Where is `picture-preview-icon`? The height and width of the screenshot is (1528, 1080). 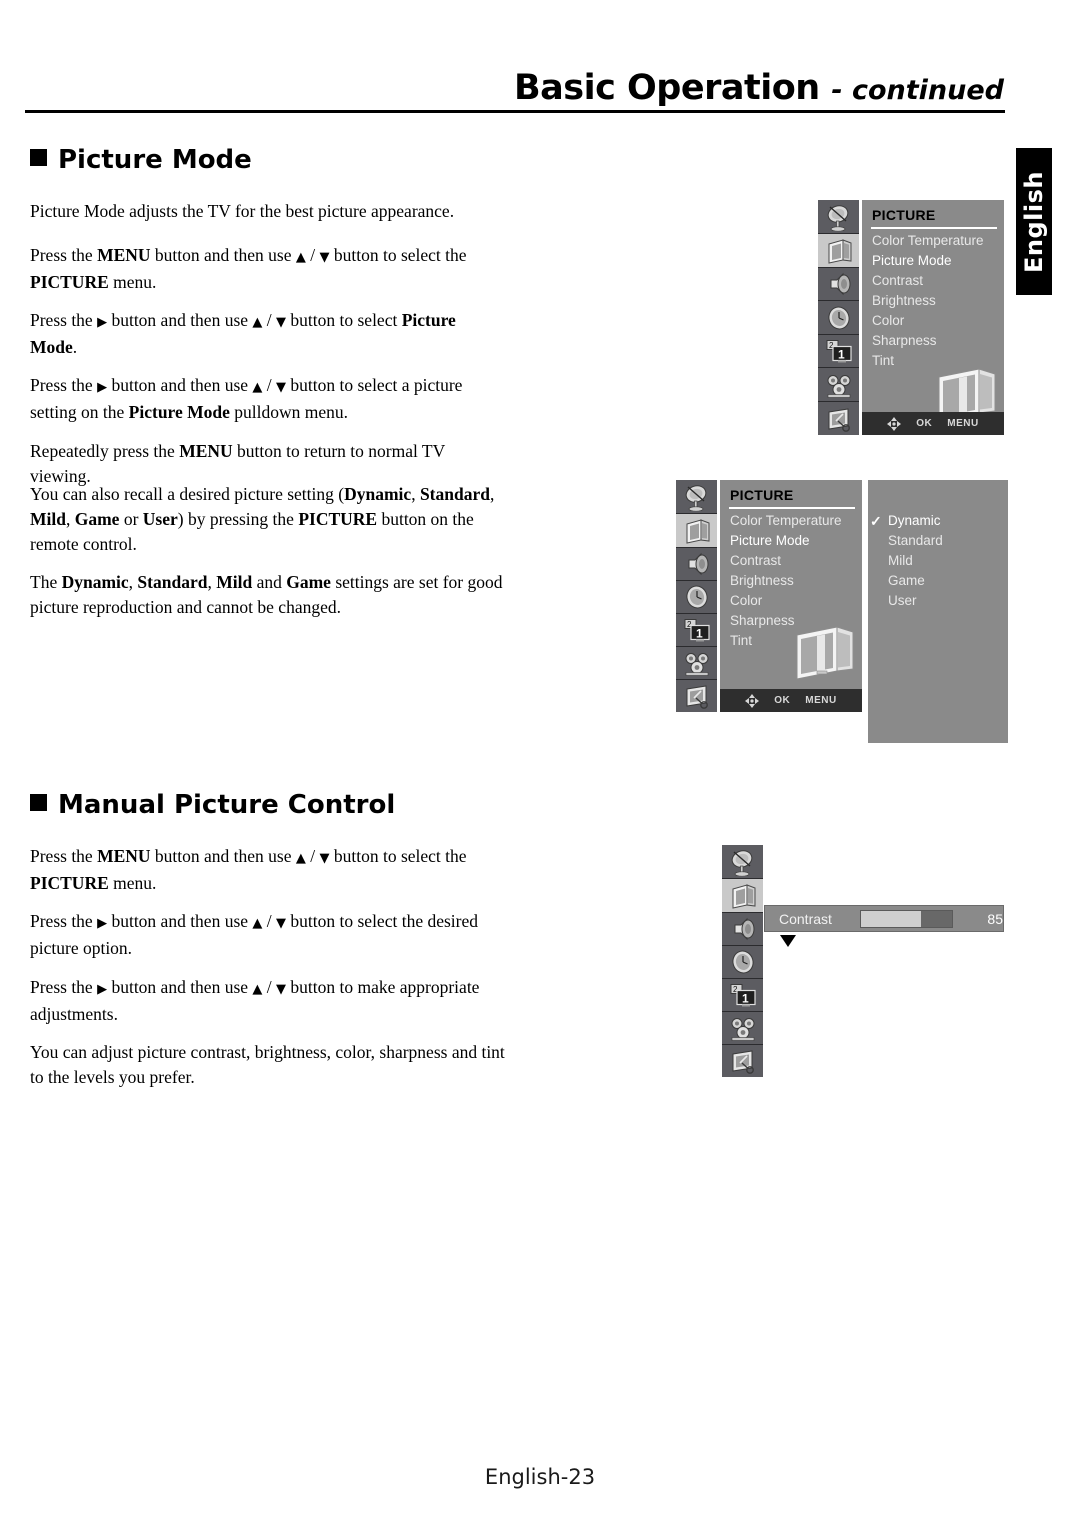 picture-preview-icon is located at coordinates (825, 653).